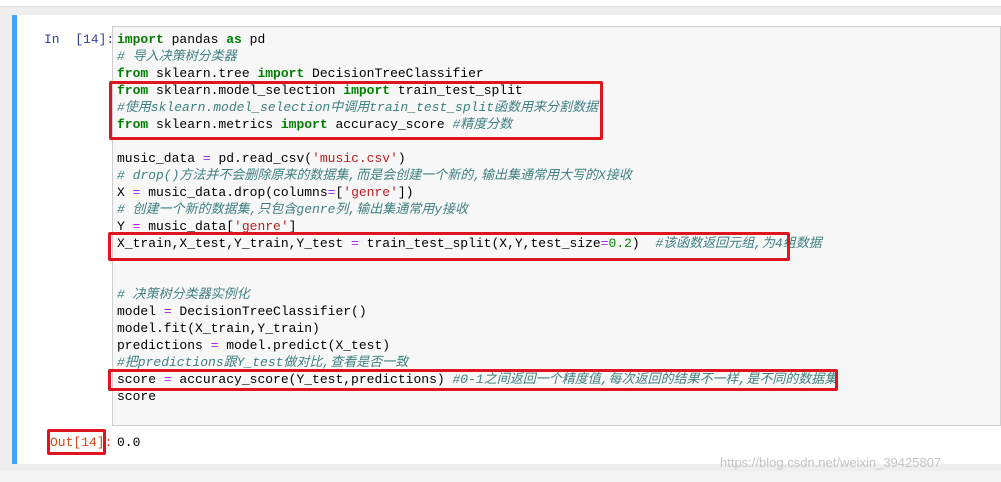 This screenshot has width=1001, height=482. I want to click on code-token: score, so click(137, 396).